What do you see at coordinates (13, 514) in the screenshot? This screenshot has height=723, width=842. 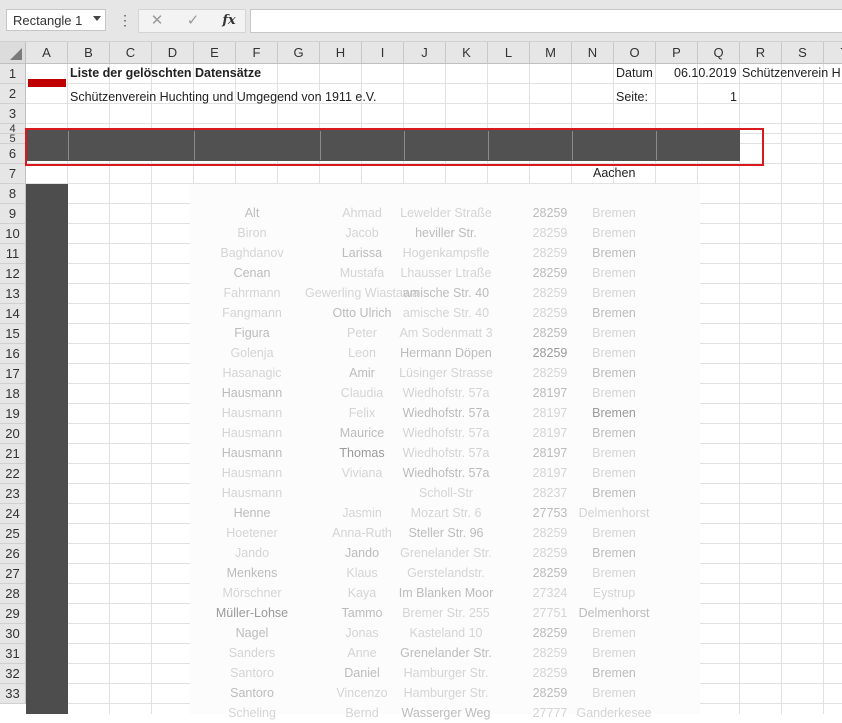 I see `row-header-24: 24` at bounding box center [13, 514].